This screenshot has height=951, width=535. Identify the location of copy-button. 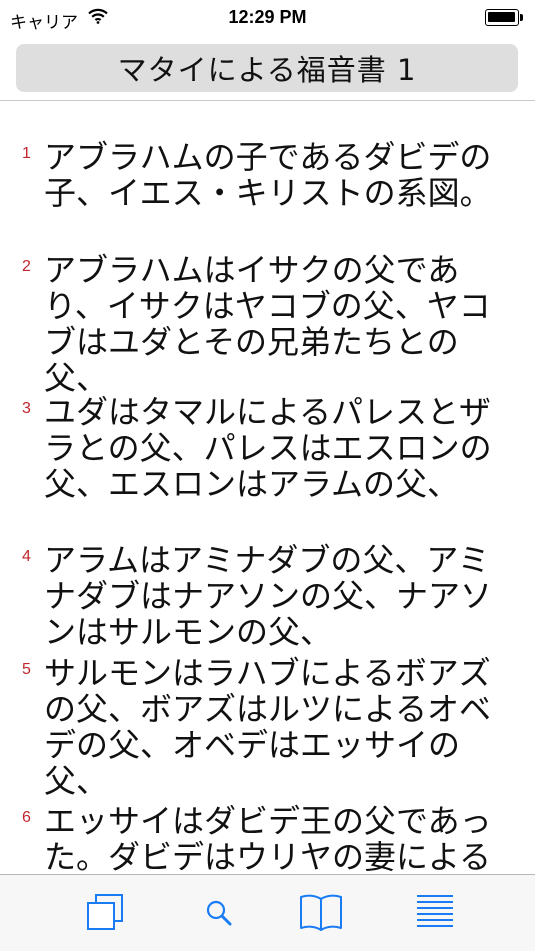
(105, 914).